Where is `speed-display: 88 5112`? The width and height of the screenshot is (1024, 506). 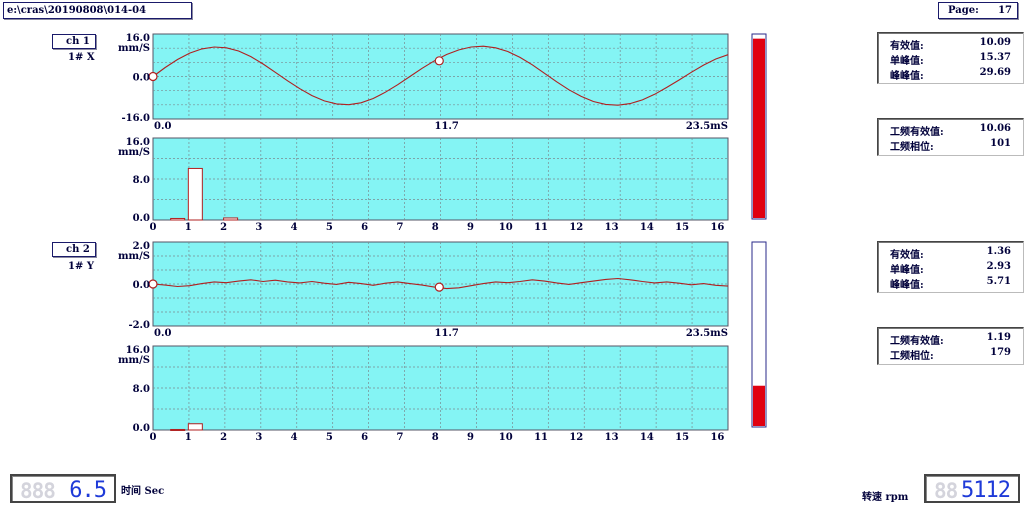 speed-display: 88 5112 is located at coordinates (972, 488).